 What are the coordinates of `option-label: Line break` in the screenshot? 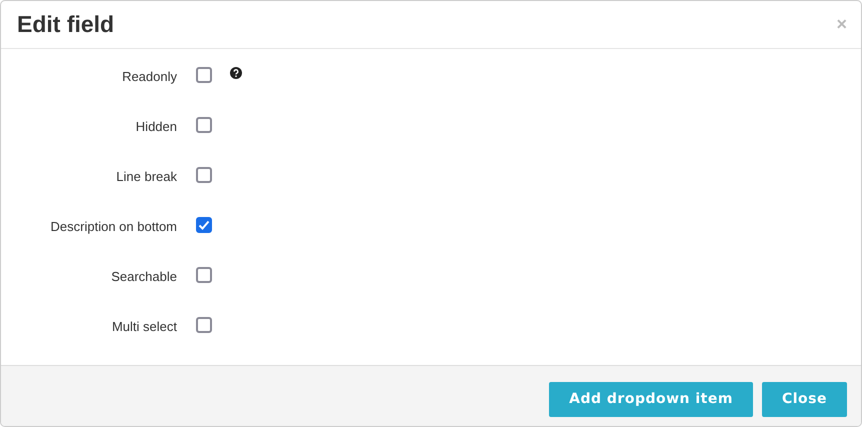 It's located at (146, 176).